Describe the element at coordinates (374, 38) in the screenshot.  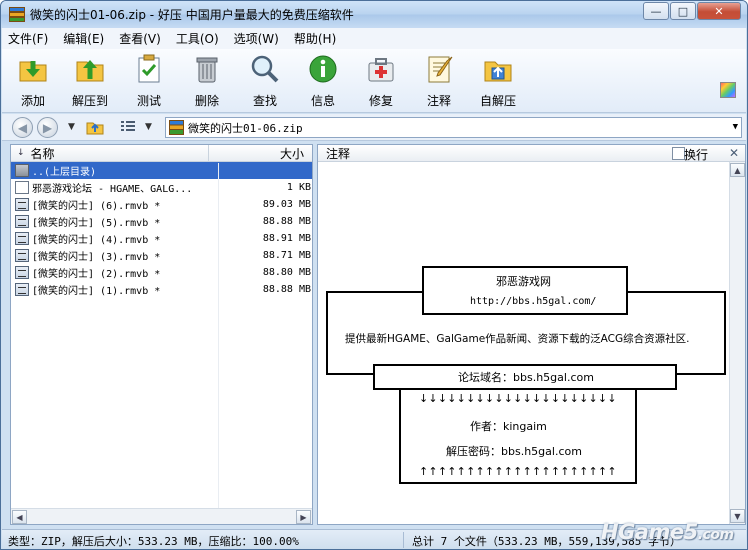
I see `menu-bar: 文件(F) 编辑(E) 查看(V) 工具(O) 选项(W) 帮助(H)` at that location.